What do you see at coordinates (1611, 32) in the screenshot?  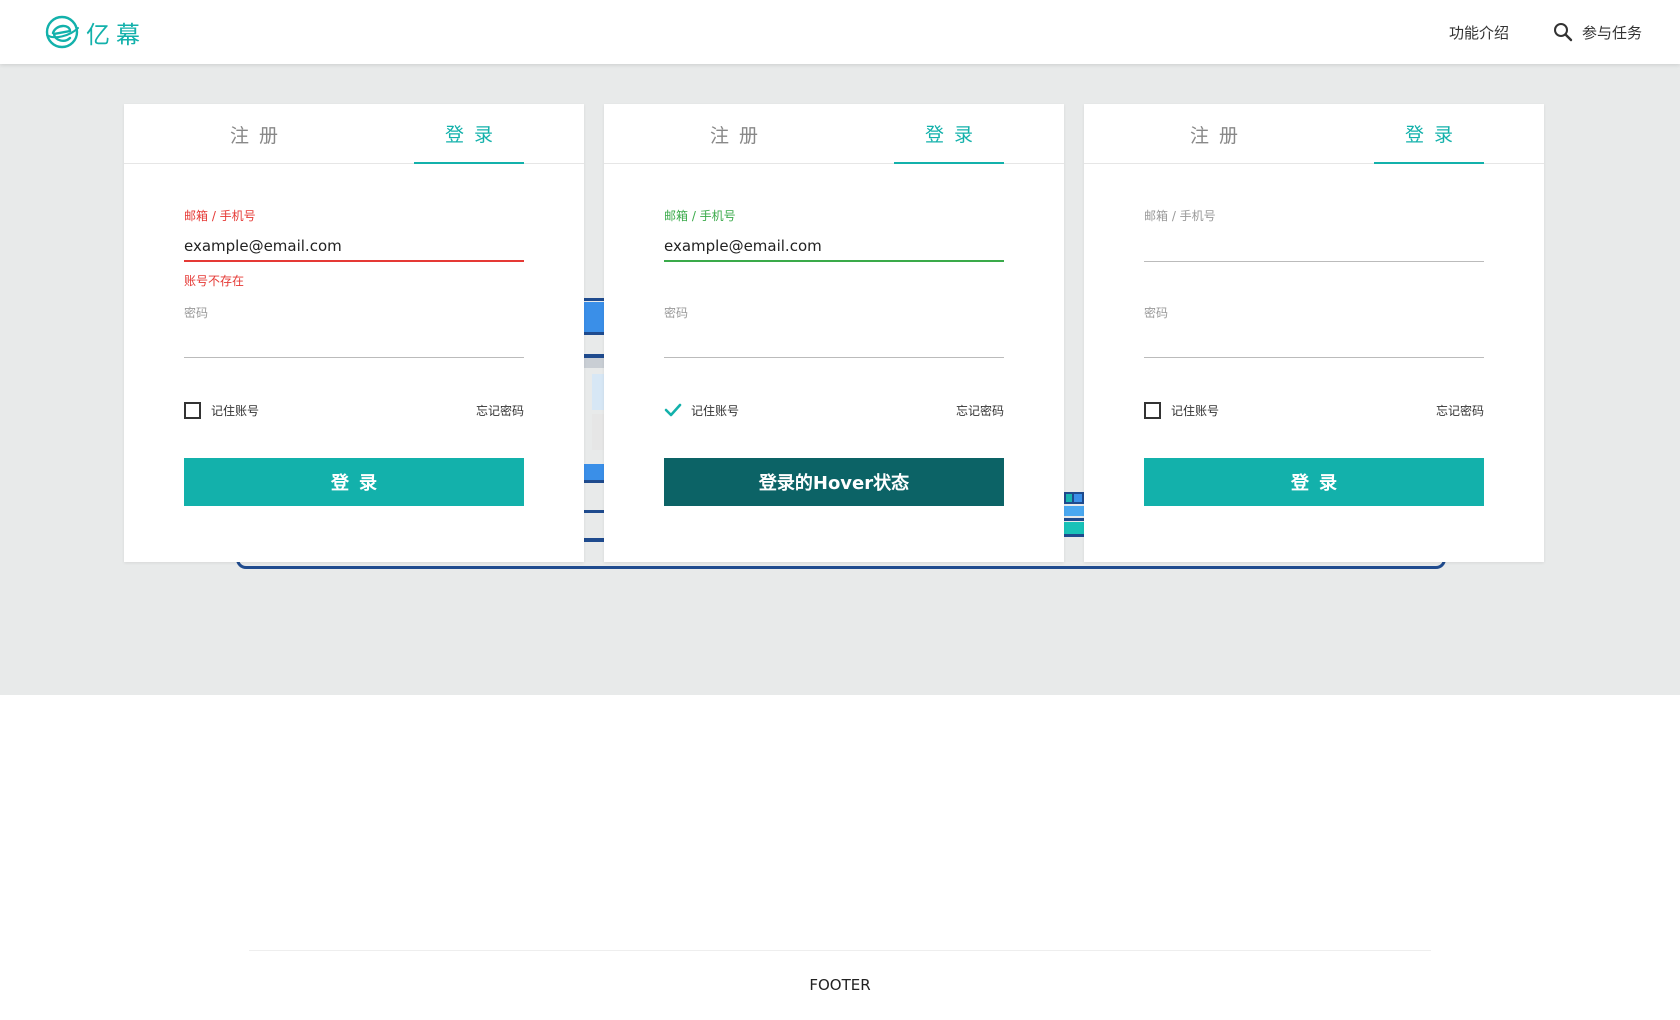 I see `nav-join-task-label: 参与任务` at bounding box center [1611, 32].